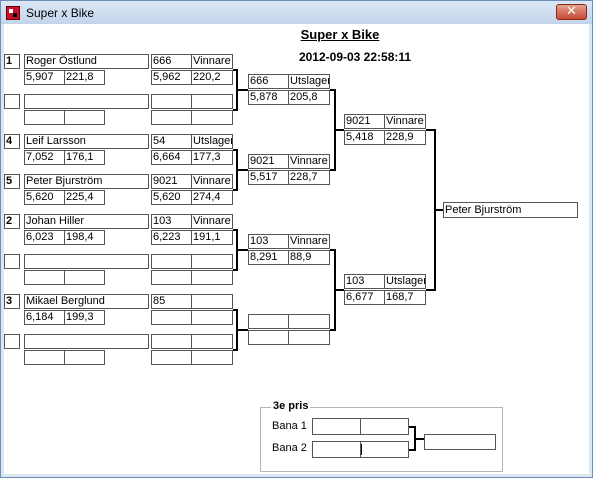 This screenshot has height=478, width=593. Describe the element at coordinates (405, 297) in the screenshot. I see `heat-speed: 168,7` at that location.